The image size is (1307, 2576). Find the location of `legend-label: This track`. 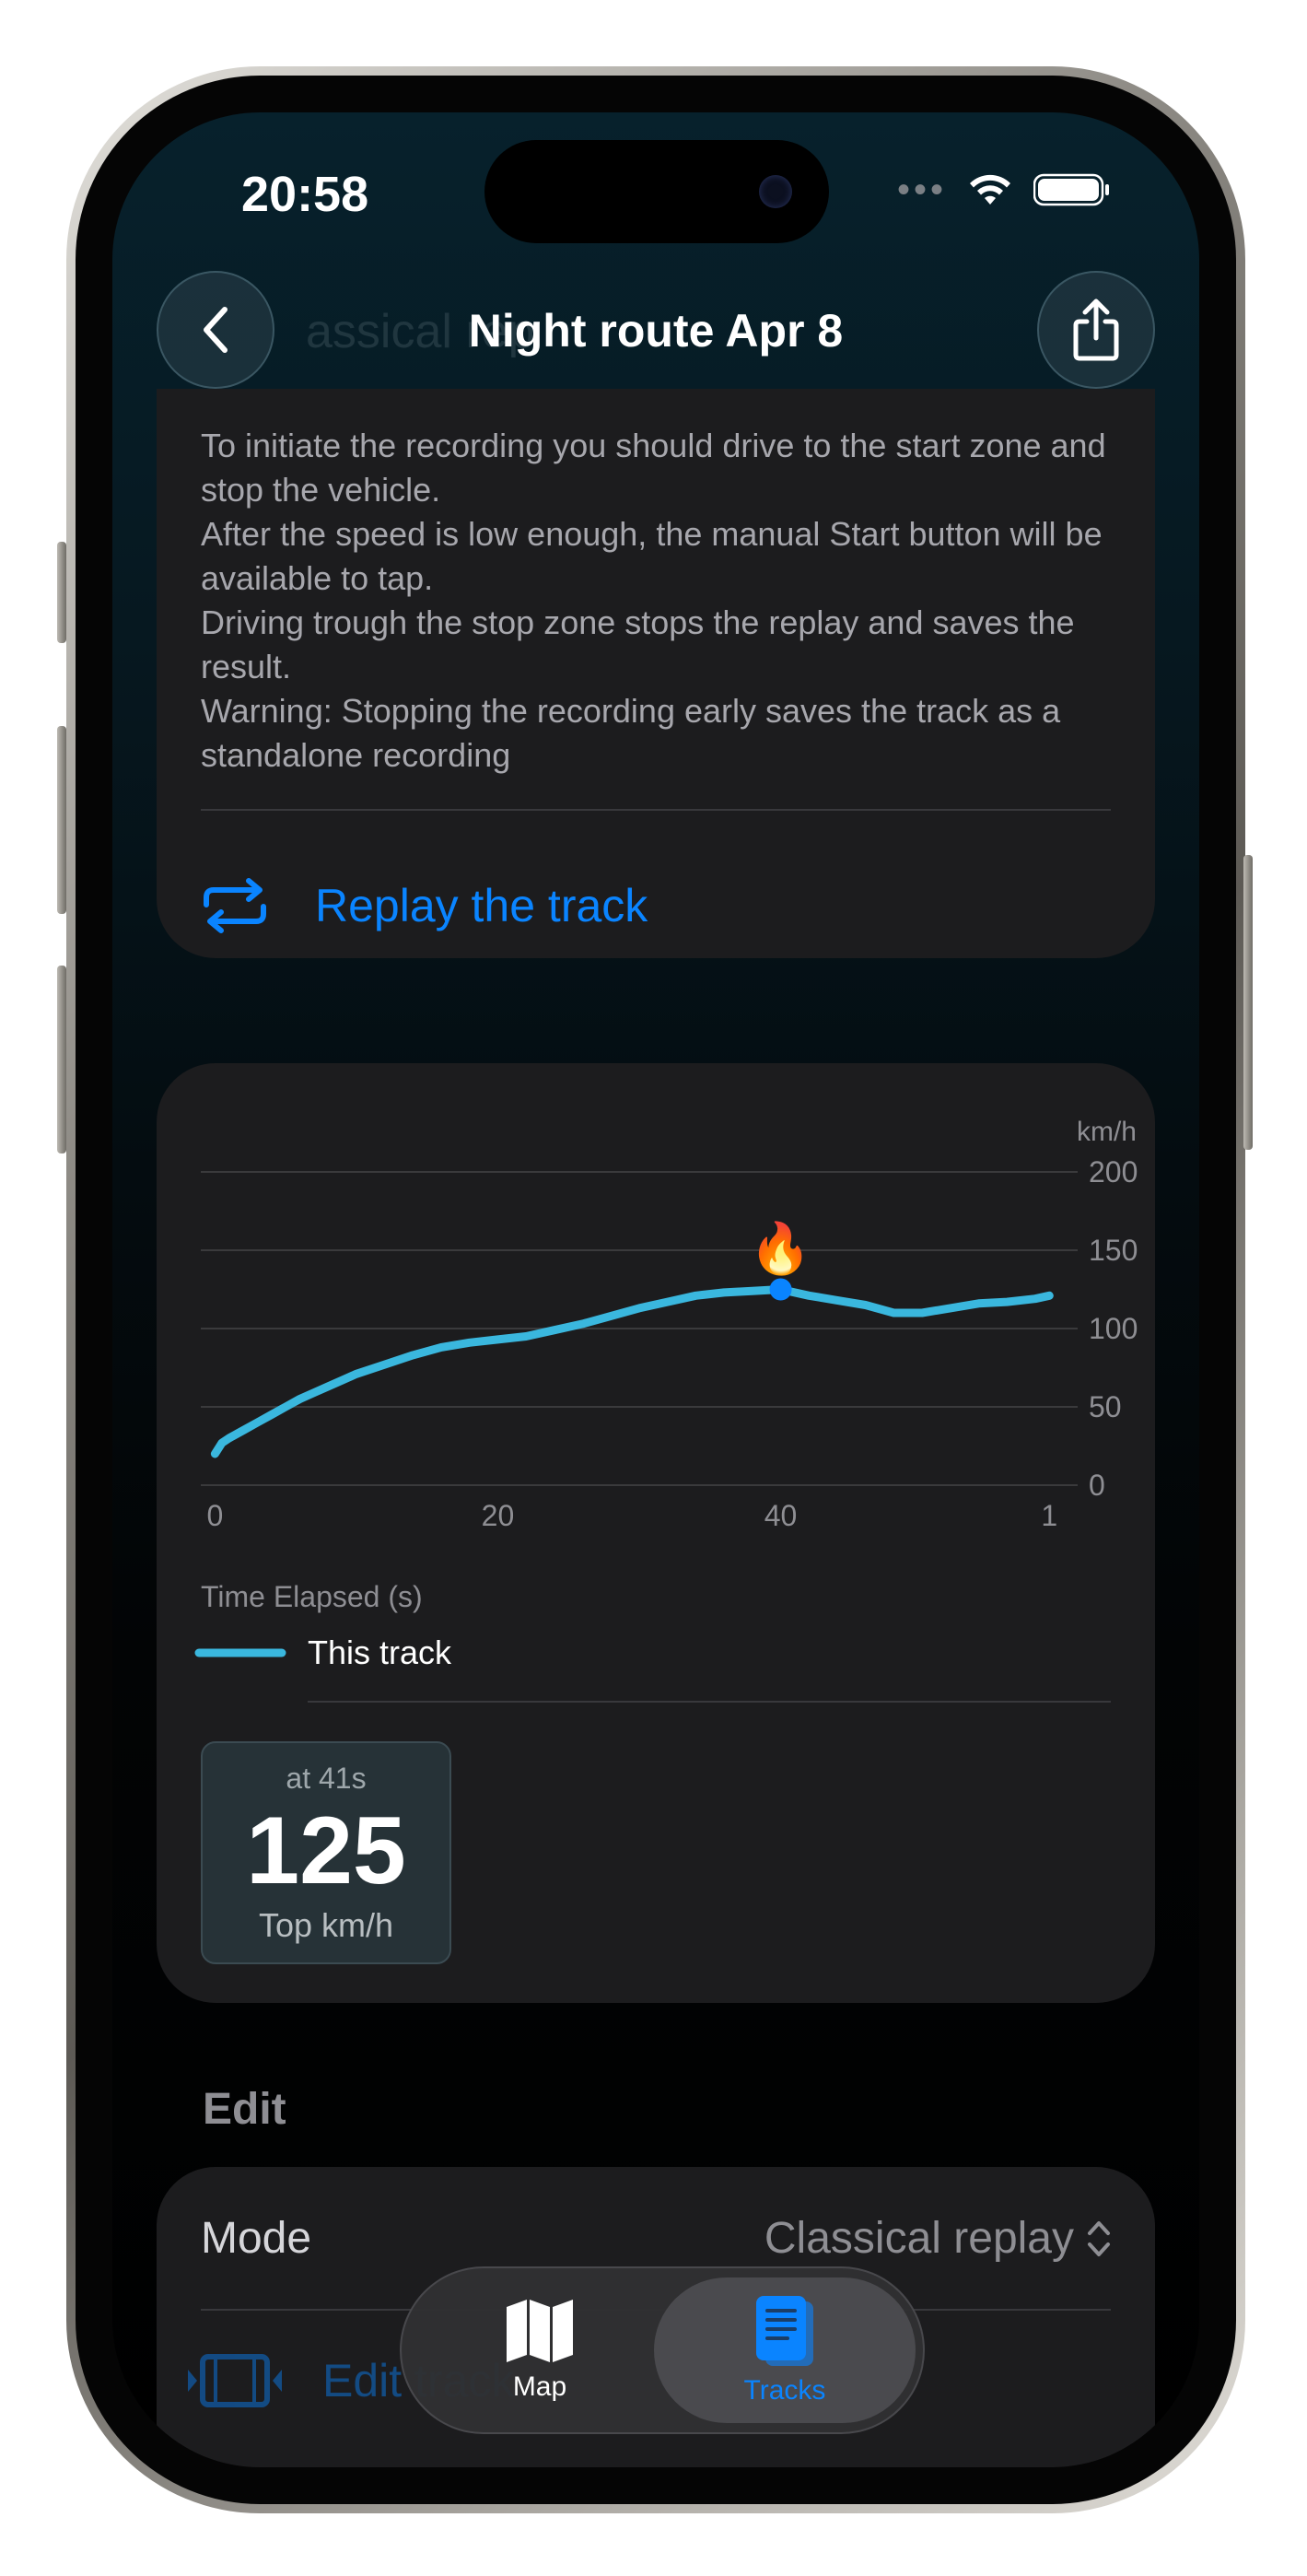

legend-label: This track is located at coordinates (380, 1652).